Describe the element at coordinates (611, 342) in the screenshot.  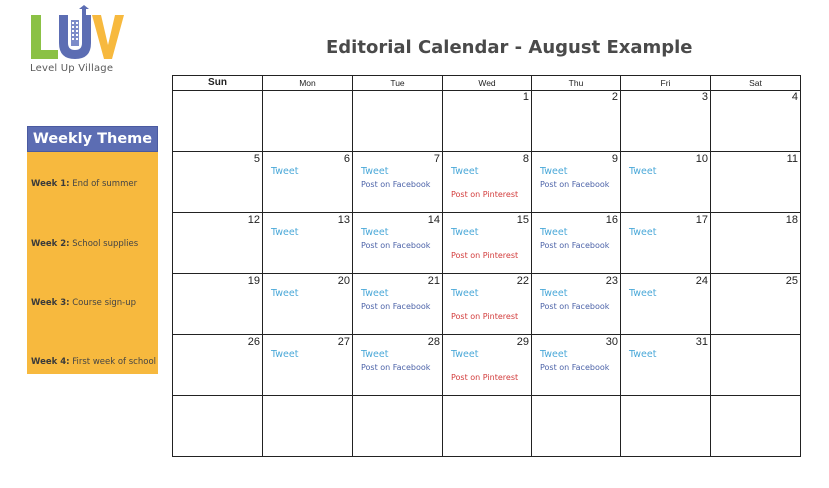
I see `day-number: 30` at that location.